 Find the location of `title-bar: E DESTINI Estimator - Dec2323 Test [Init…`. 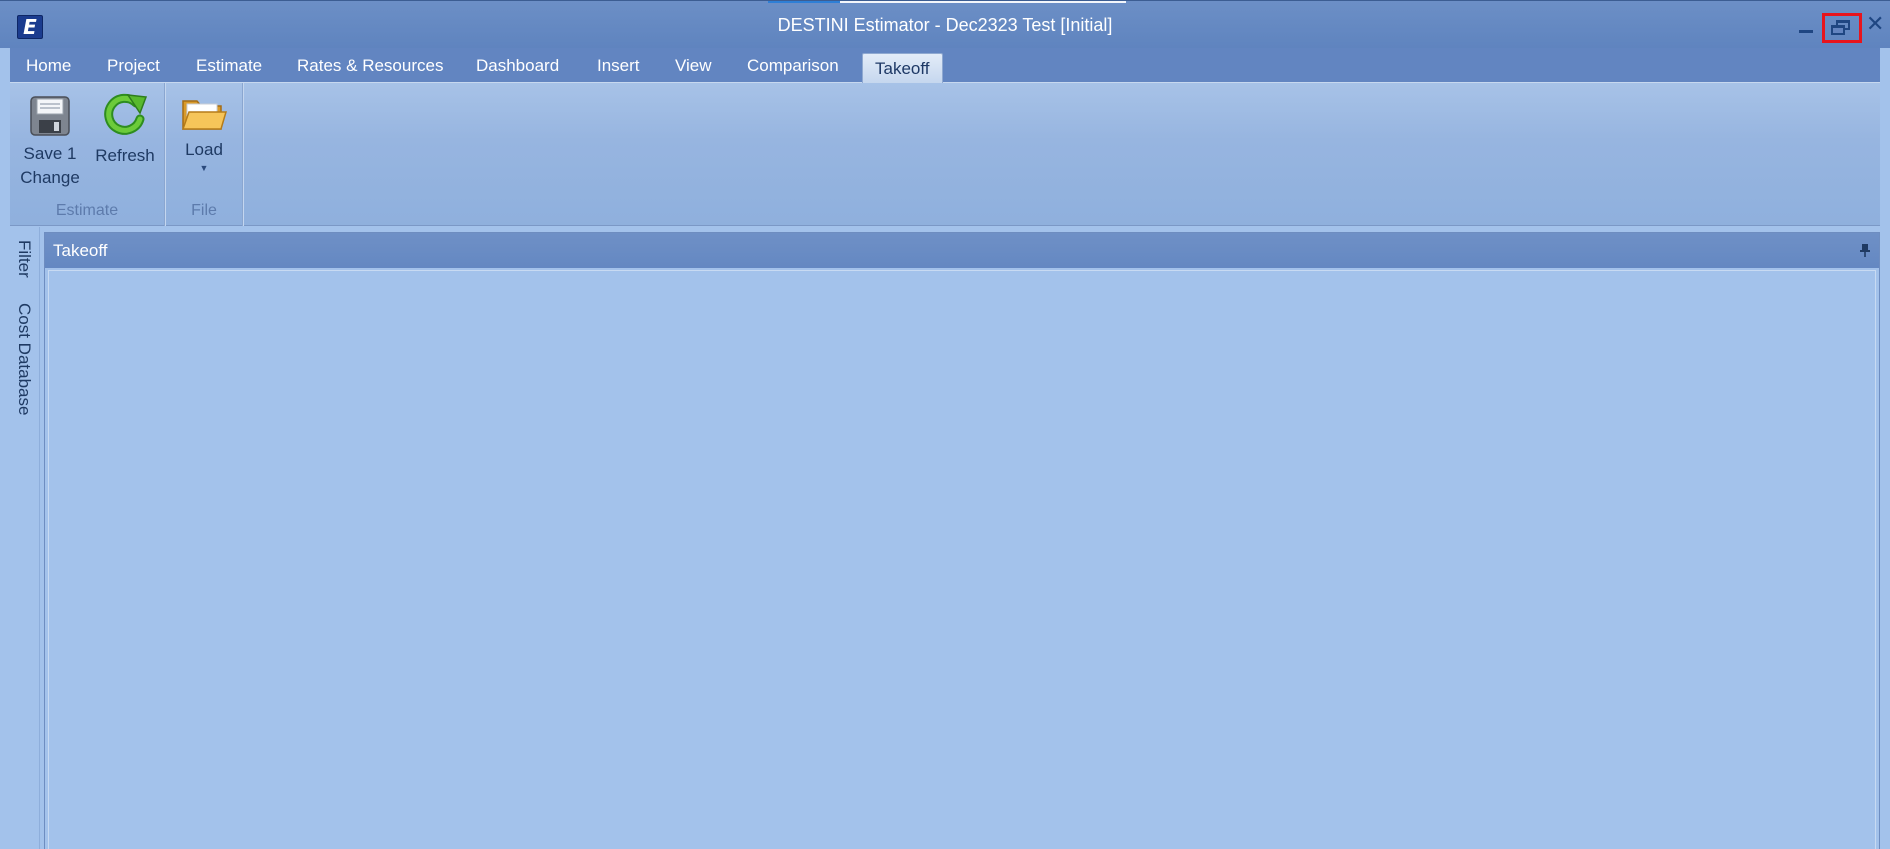

title-bar: E DESTINI Estimator - Dec2323 Test [Init… is located at coordinates (945, 24).